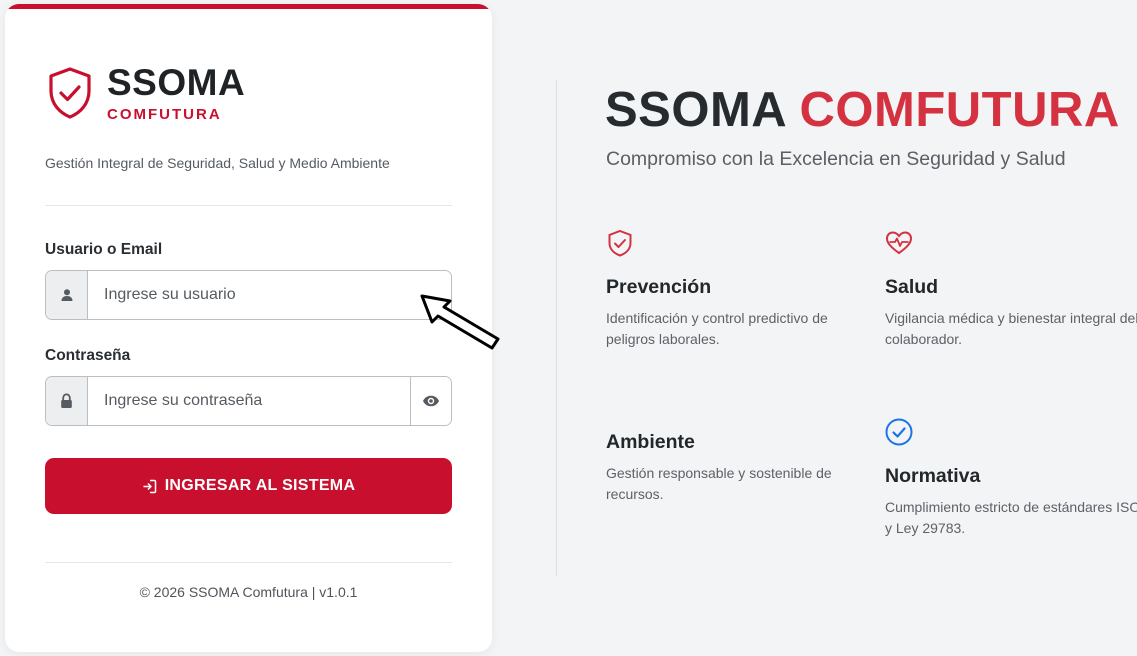 This screenshot has height=656, width=1137. Describe the element at coordinates (248, 562) in the screenshot. I see `footer-divider` at that location.